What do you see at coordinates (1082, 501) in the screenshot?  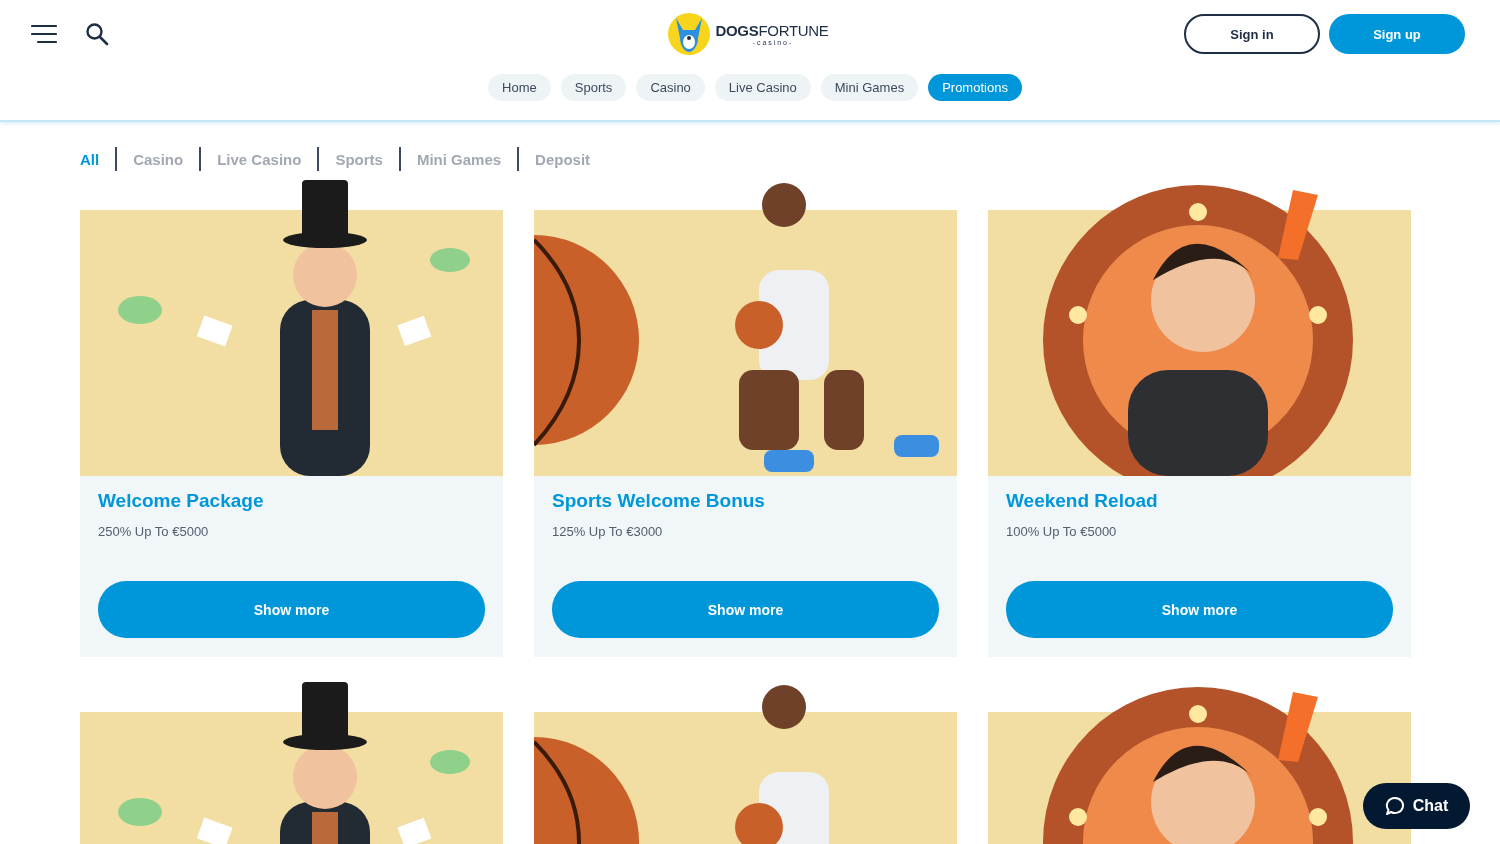 I see `promo-title: Weekend Reload` at bounding box center [1082, 501].